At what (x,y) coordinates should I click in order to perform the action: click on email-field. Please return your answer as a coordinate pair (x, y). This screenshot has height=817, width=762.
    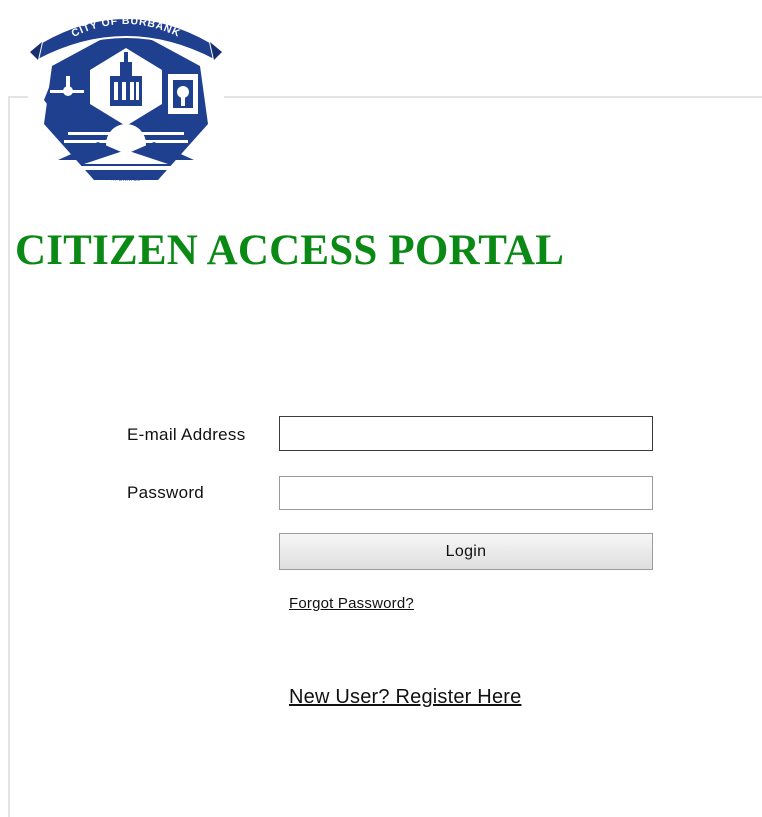
    Looking at the image, I should click on (466, 433).